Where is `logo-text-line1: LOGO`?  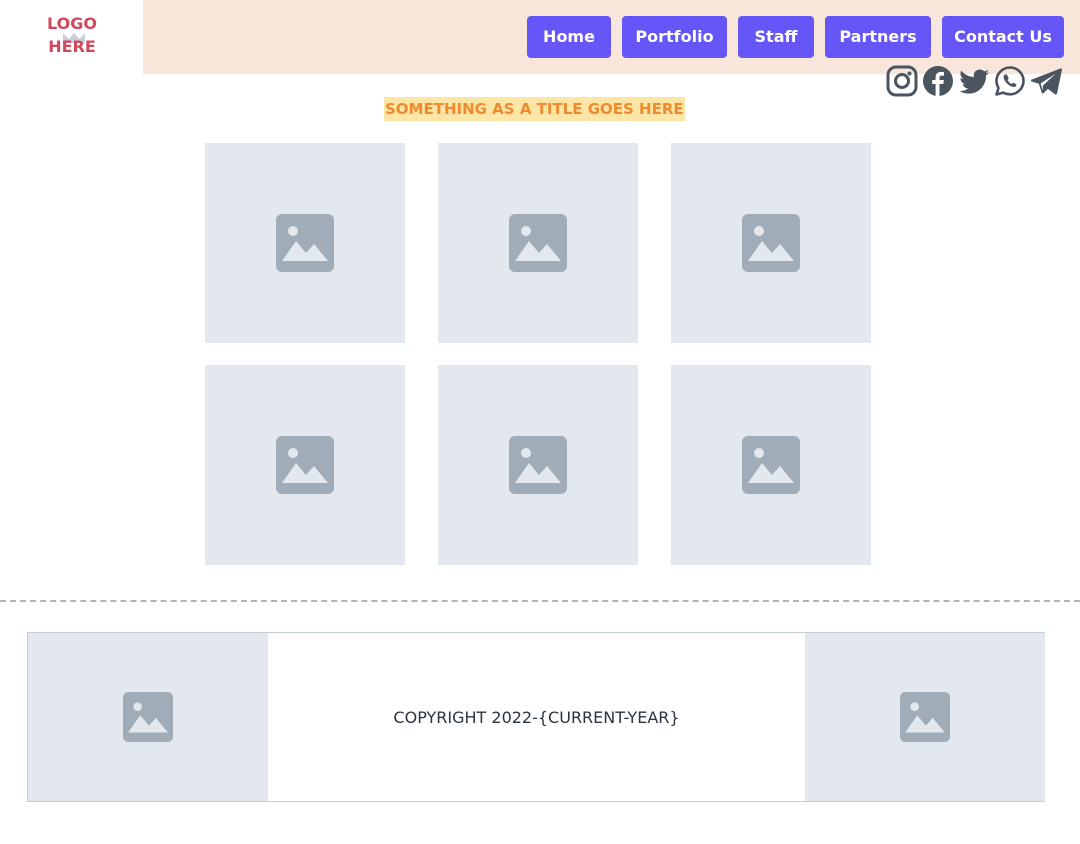
logo-text-line1: LOGO is located at coordinates (72, 23).